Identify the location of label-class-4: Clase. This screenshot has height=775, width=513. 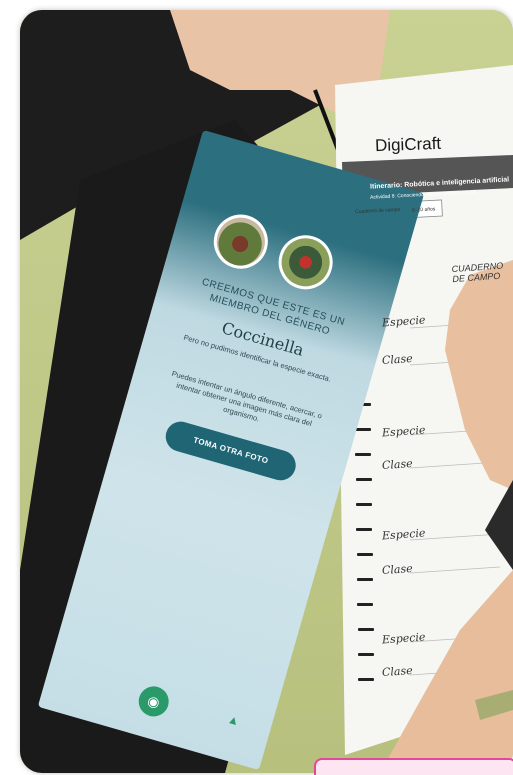
(397, 671).